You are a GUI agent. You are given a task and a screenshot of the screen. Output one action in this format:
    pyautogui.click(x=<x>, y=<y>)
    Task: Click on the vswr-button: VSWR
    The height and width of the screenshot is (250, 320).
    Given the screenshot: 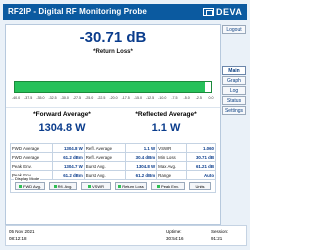 What is the action you would take?
    pyautogui.click(x=96, y=186)
    